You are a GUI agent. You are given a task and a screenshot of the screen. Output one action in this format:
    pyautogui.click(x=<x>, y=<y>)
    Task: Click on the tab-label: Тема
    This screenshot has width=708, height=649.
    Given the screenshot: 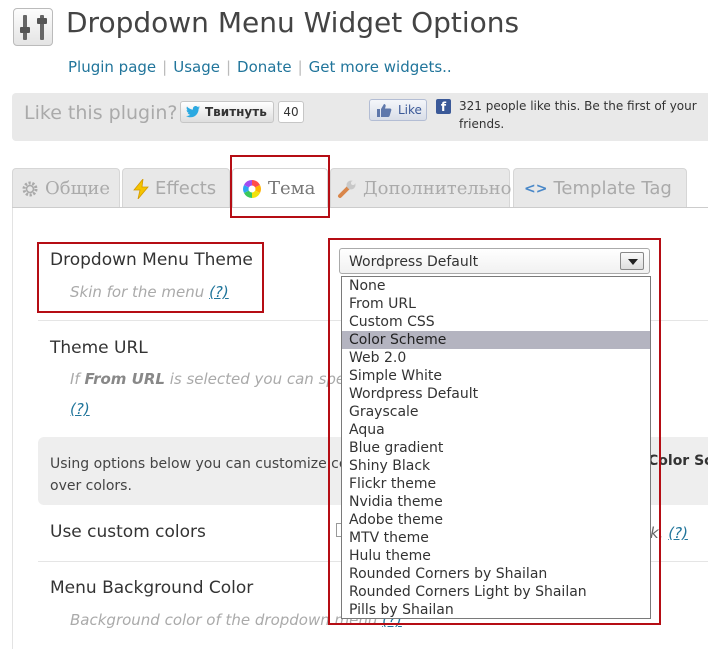 What is the action you would take?
    pyautogui.click(x=292, y=188)
    